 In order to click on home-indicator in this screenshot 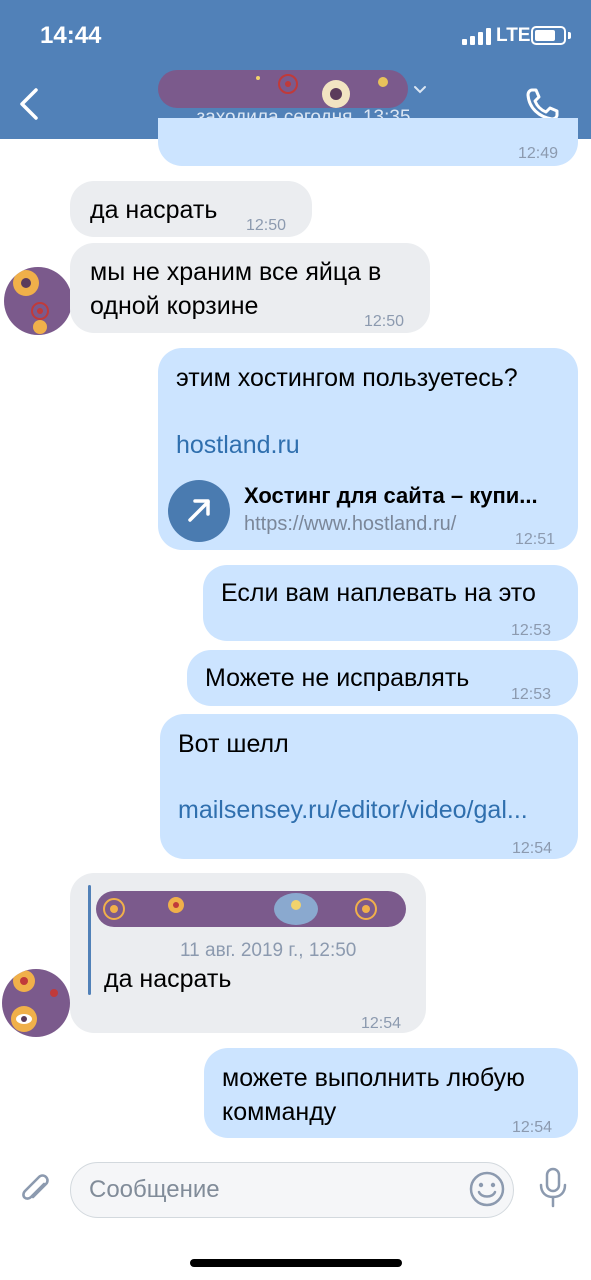, I will do `click(296, 1263)`.